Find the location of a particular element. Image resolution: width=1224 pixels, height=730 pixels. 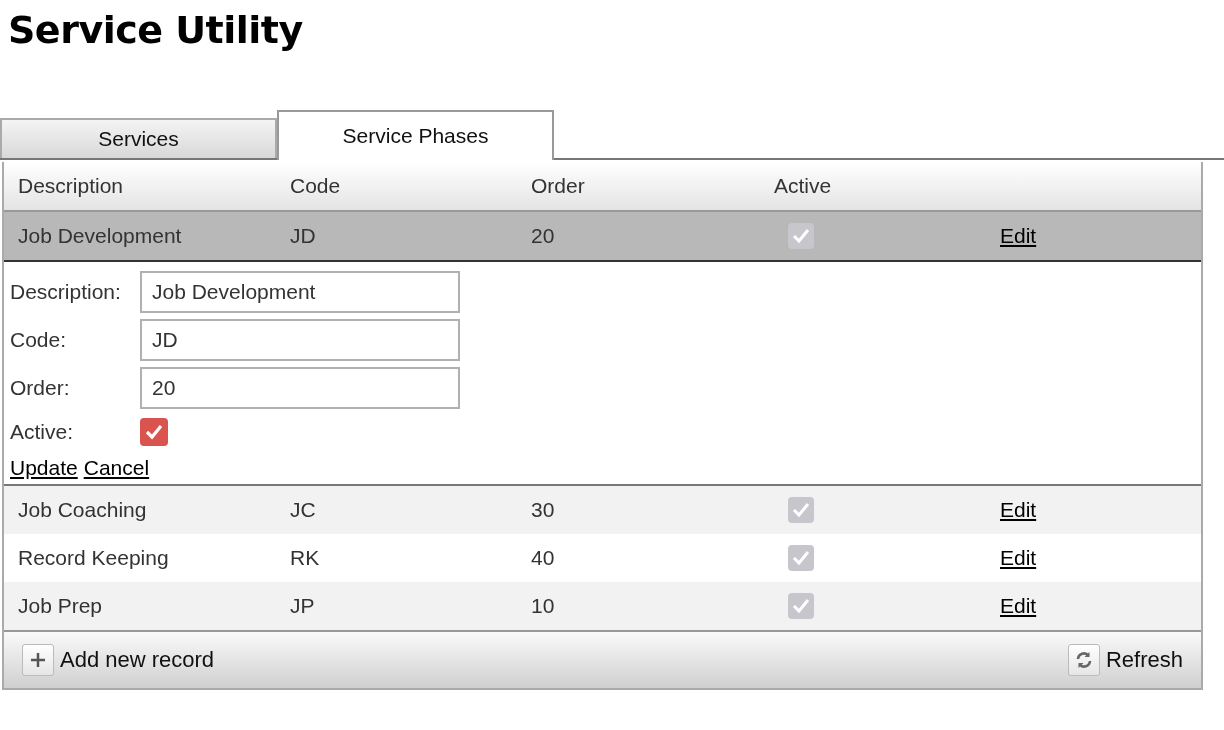

table-row: Job Coaching JC 30 Edit is located at coordinates (602, 510).